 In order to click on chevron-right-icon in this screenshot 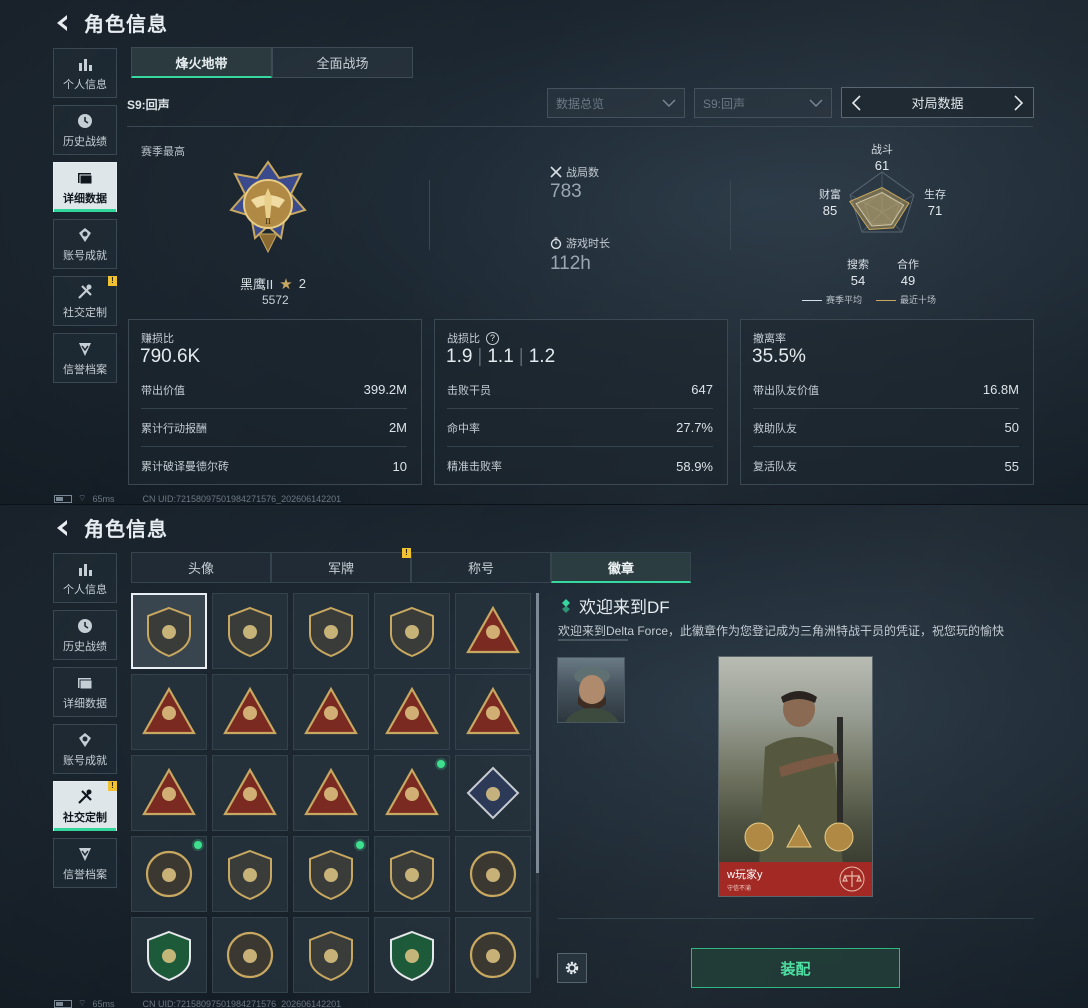, I will do `click(1018, 103)`.